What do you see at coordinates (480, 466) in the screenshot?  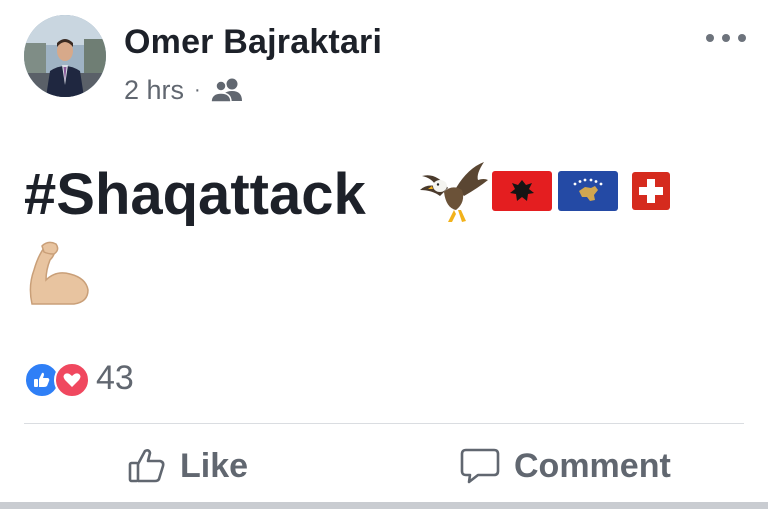 I see `comment-icon` at bounding box center [480, 466].